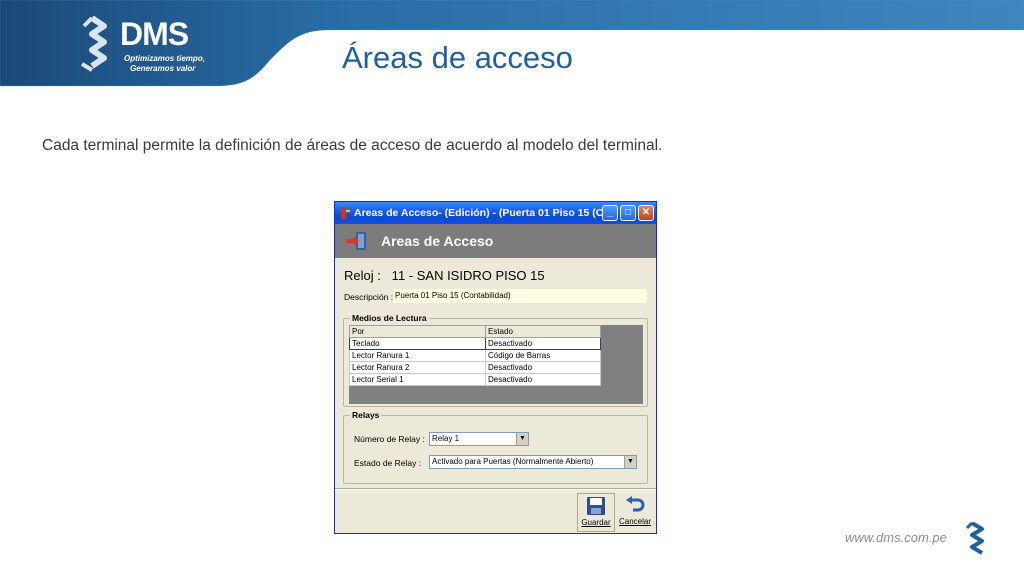  Describe the element at coordinates (596, 506) in the screenshot. I see `floppy-disk-icon` at that location.